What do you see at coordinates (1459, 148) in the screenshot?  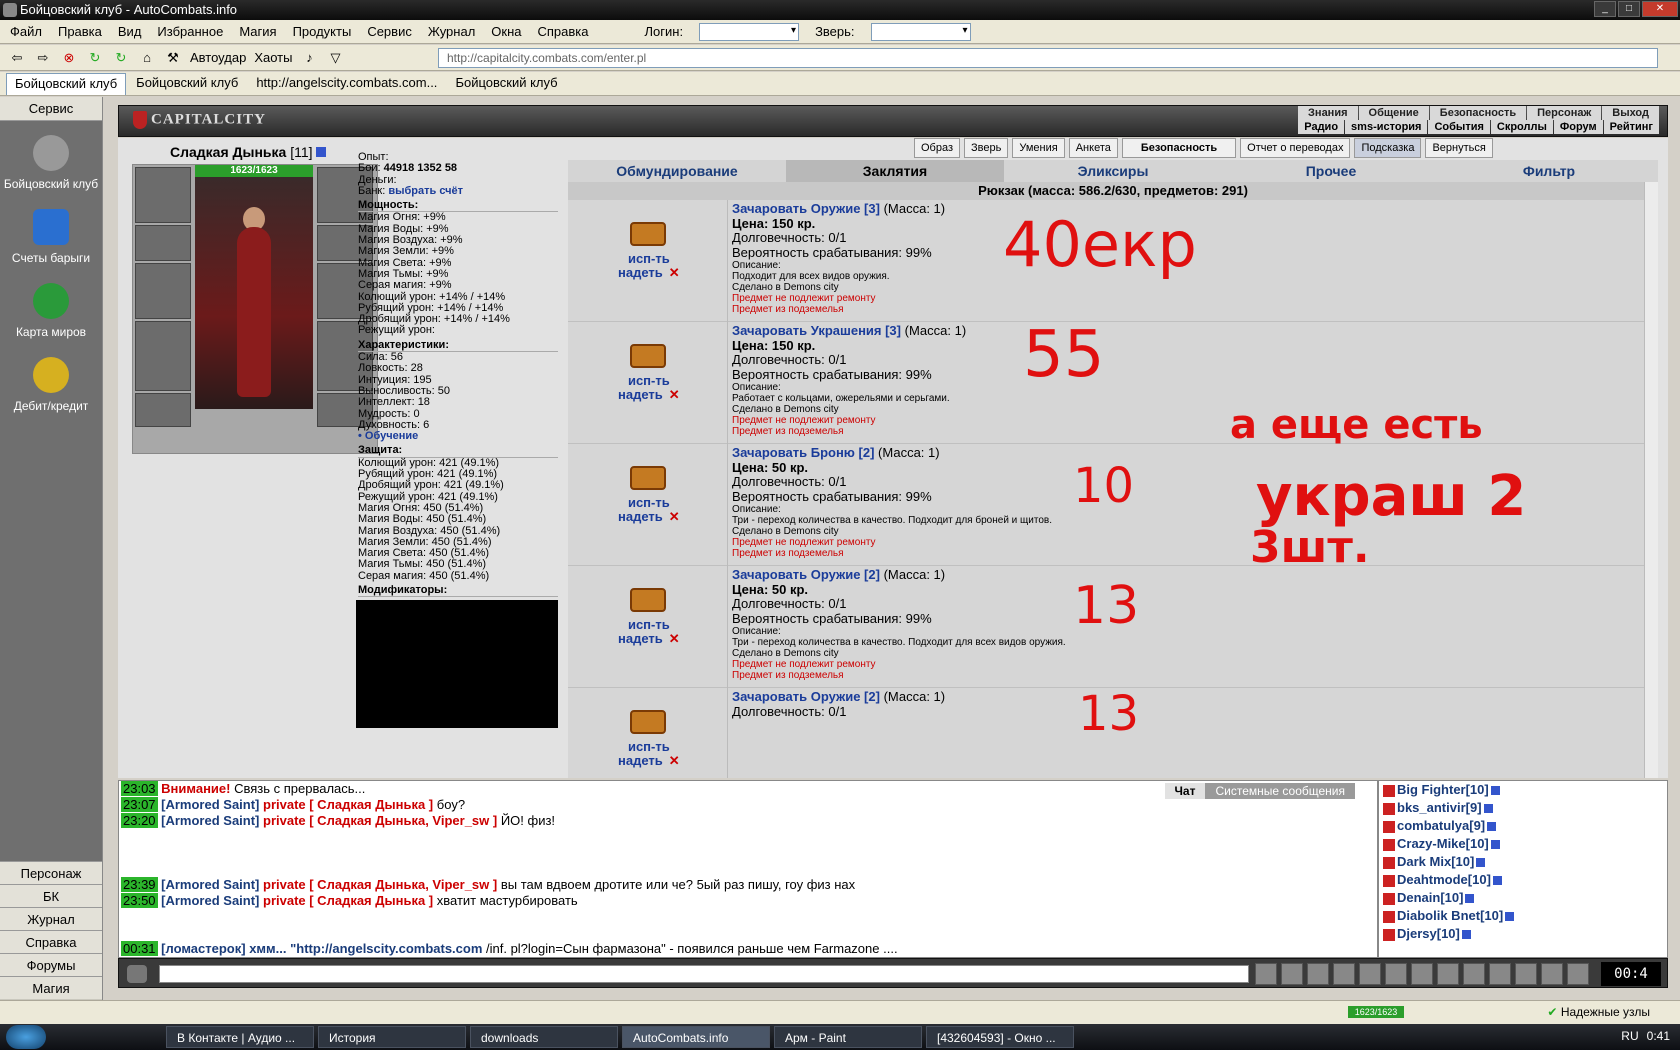 I see `return-button: Вернуться` at bounding box center [1459, 148].